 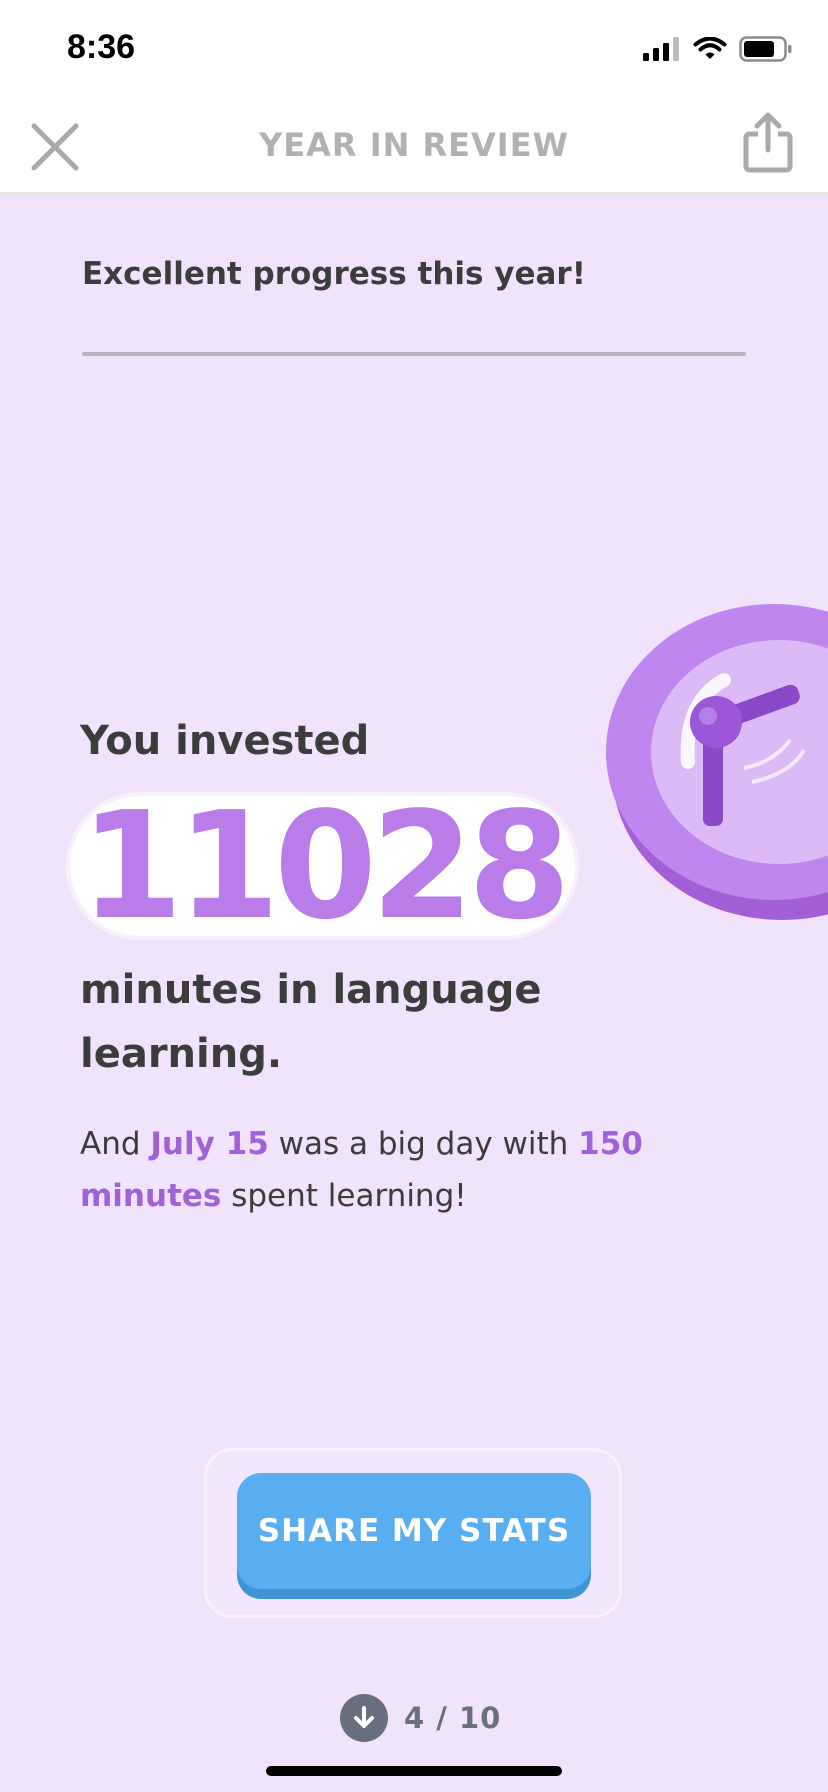 I want to click on detail-text-part: And, so click(x=115, y=1144).